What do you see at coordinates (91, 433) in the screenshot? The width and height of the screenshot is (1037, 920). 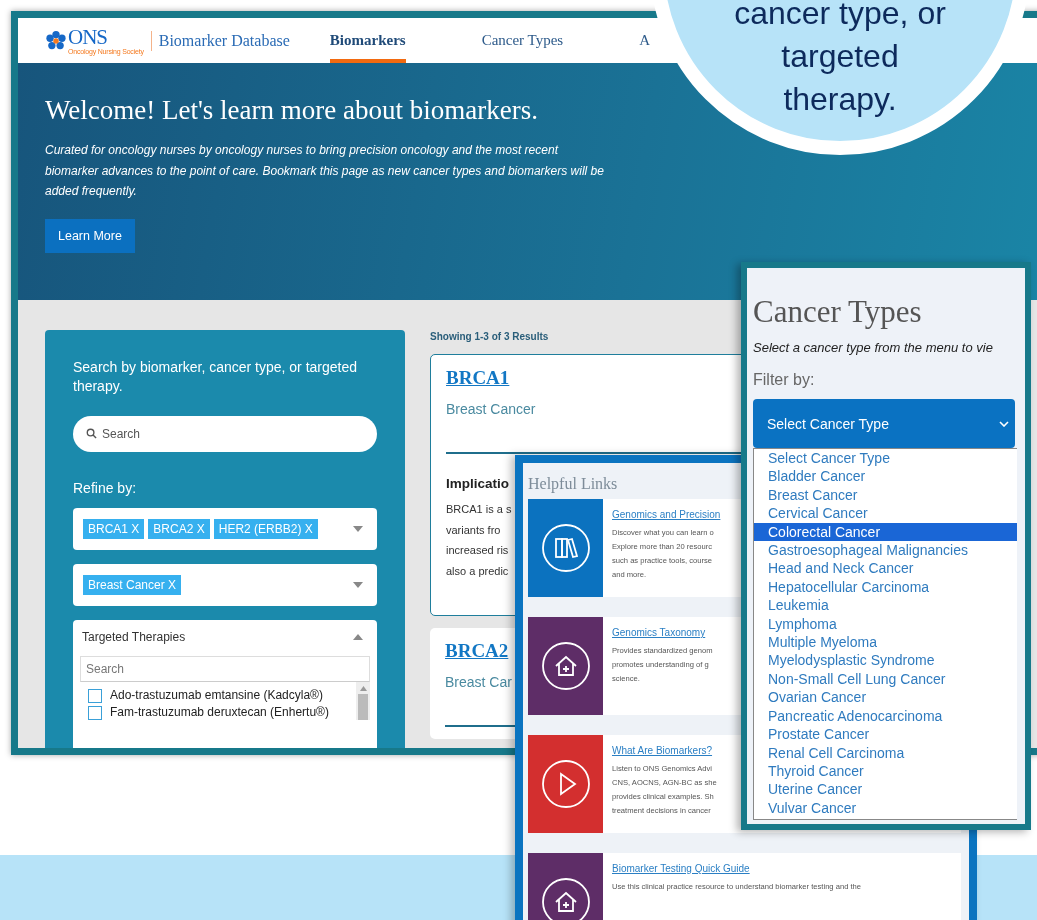 I see `search-icon` at bounding box center [91, 433].